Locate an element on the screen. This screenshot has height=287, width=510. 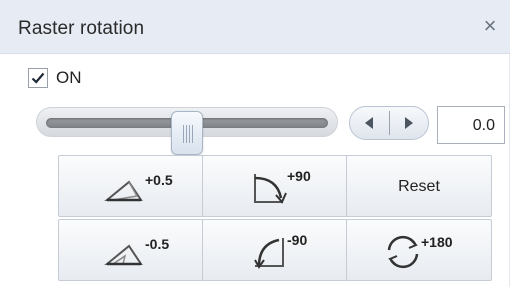
rotation-value-field: 0.0 is located at coordinates (471, 125).